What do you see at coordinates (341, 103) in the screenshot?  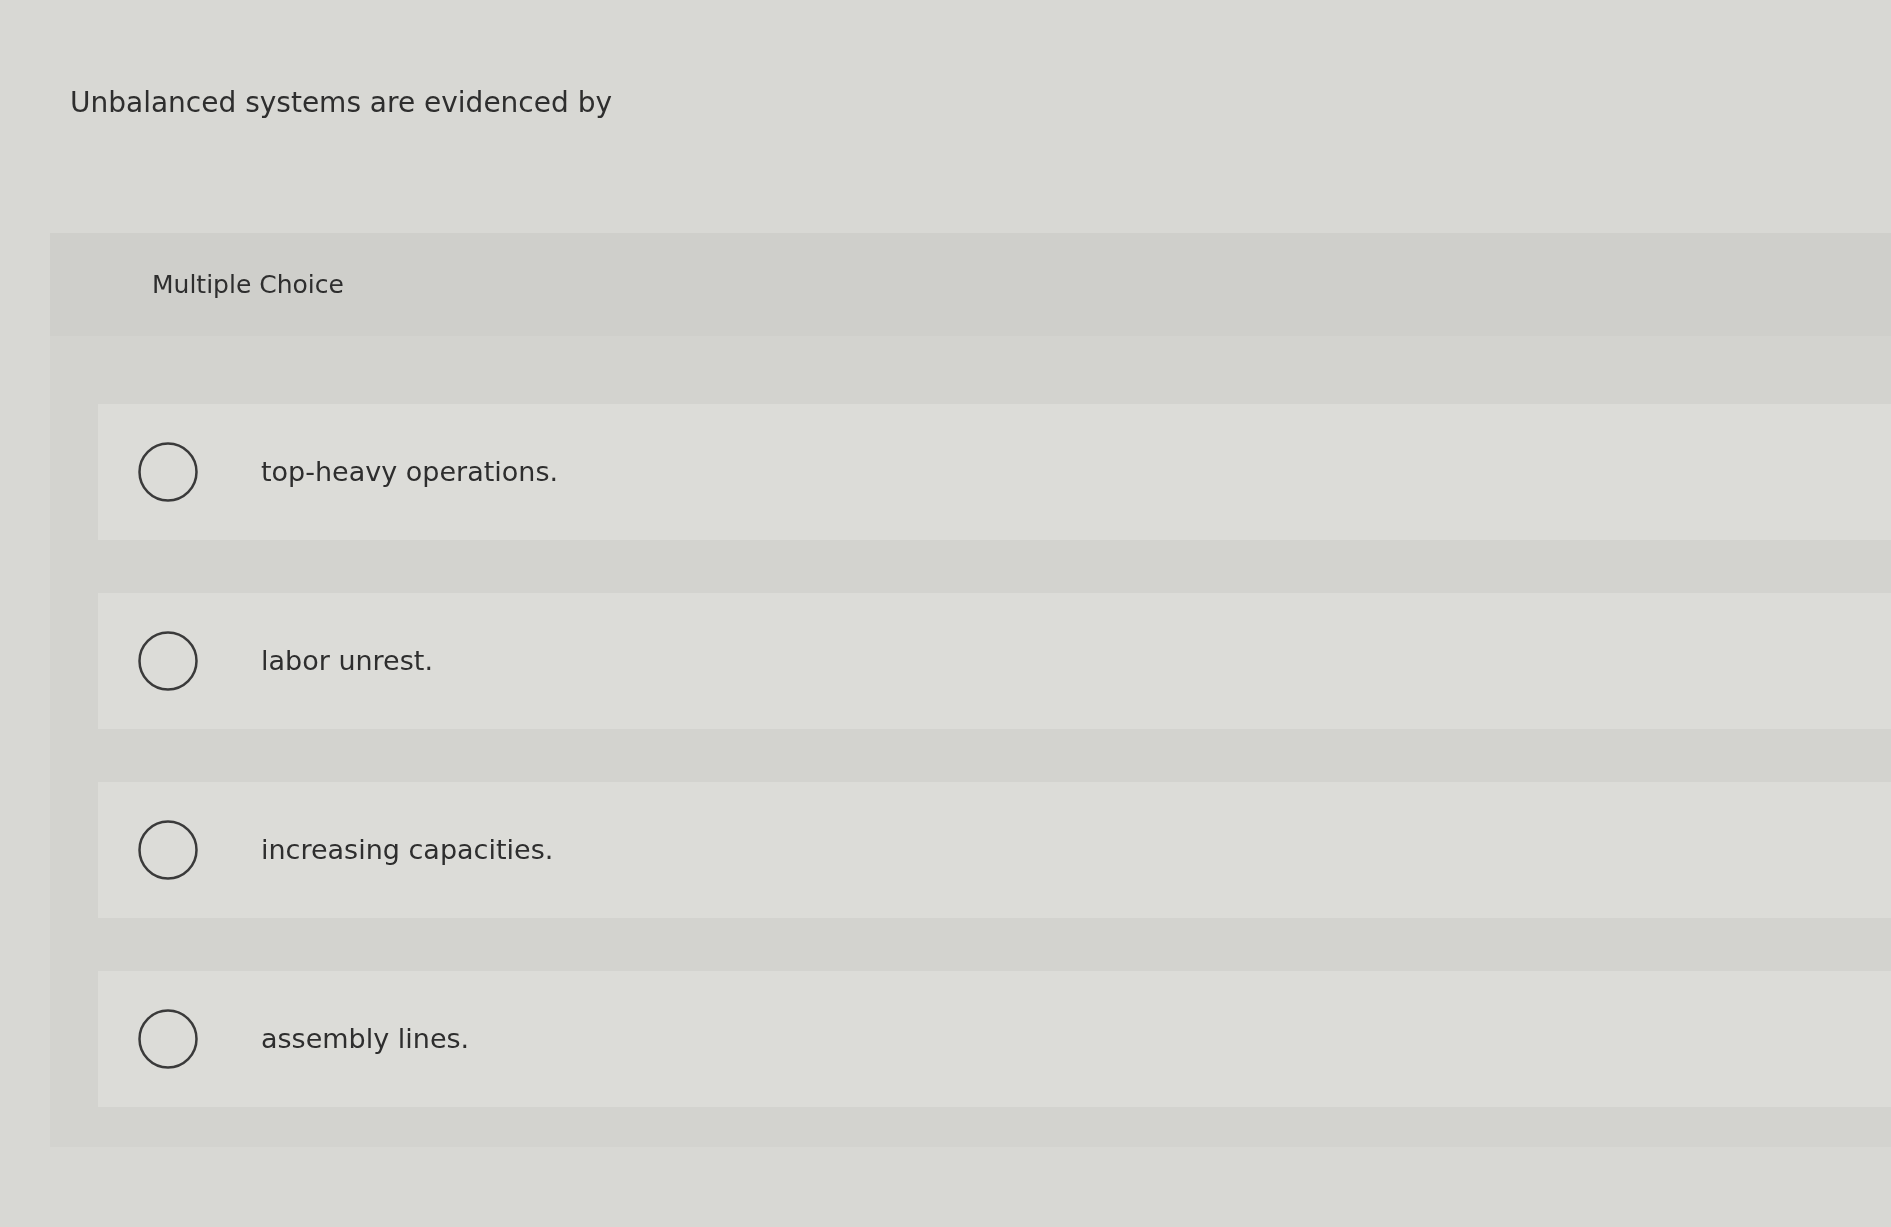 I see `question-text: Unbalanced systems are evidenced by` at bounding box center [341, 103].